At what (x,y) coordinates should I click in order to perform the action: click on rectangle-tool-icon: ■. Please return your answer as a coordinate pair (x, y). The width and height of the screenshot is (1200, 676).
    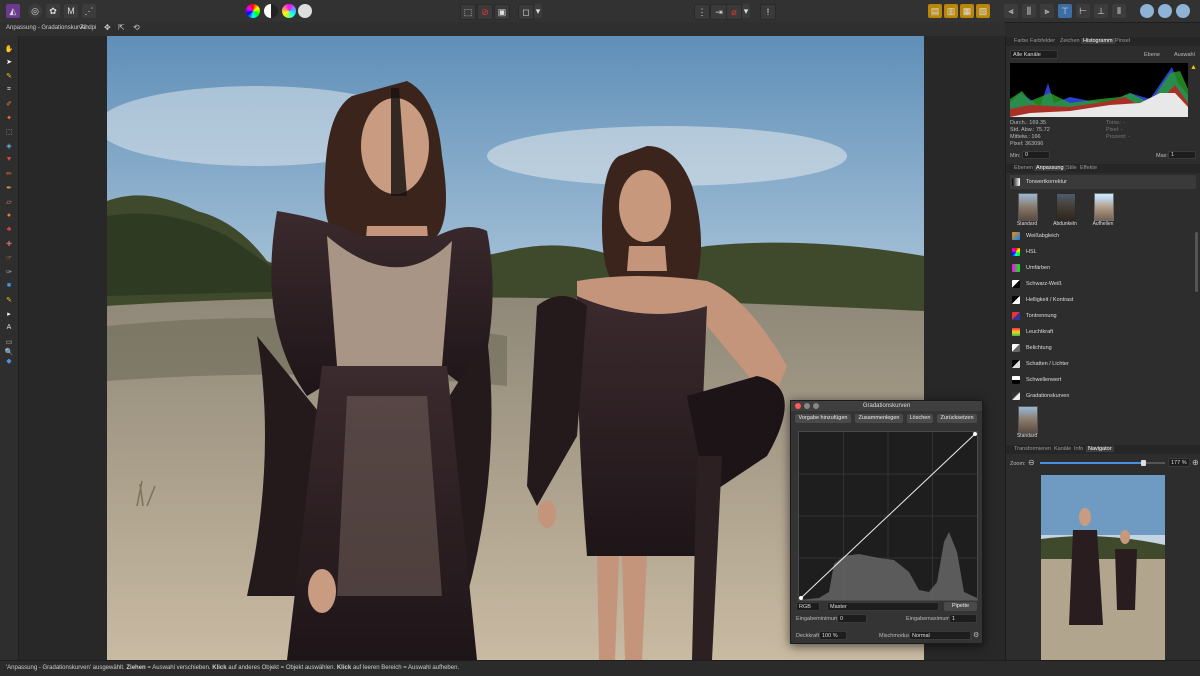
    Looking at the image, I should click on (9, 285).